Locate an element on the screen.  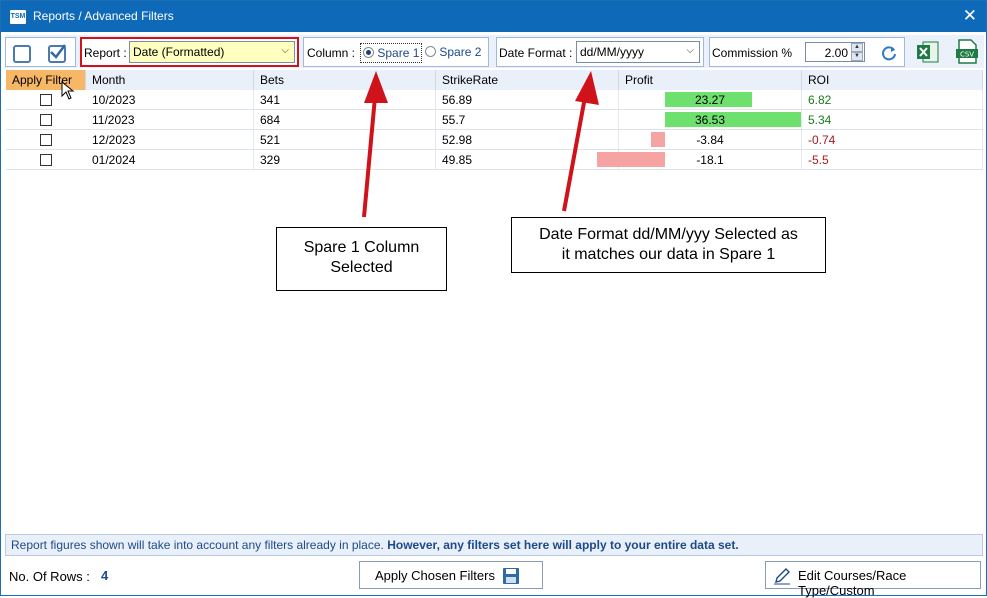
annotation-arrows is located at coordinates (480, 144).